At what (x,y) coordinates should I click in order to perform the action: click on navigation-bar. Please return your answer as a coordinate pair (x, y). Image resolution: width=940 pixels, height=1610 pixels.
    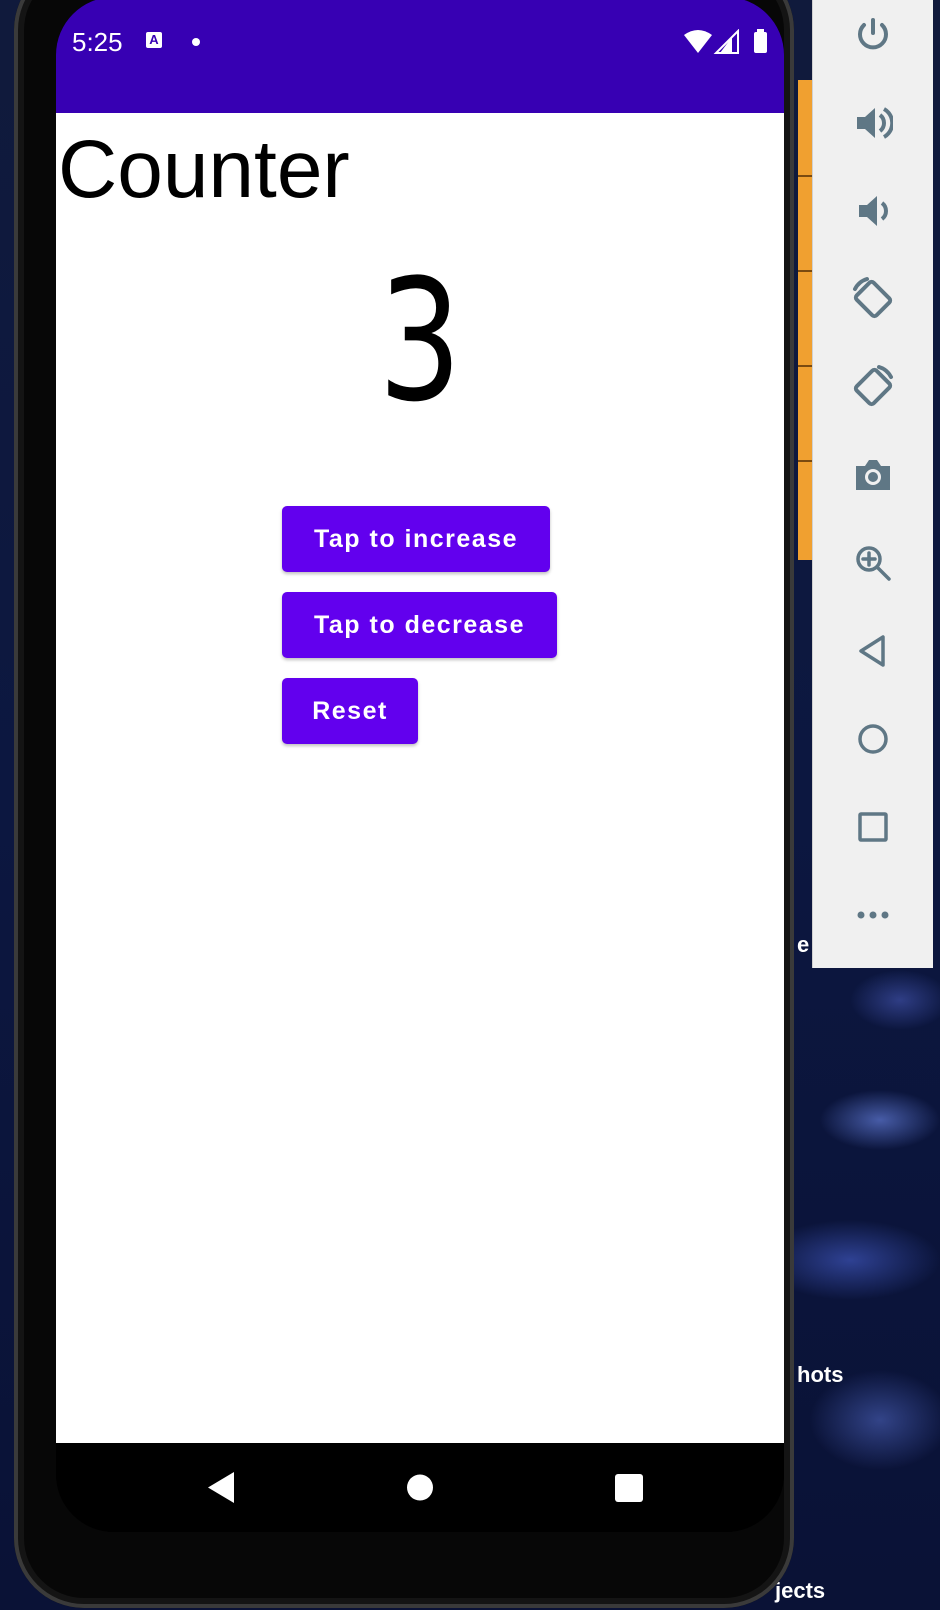
    Looking at the image, I should click on (420, 1487).